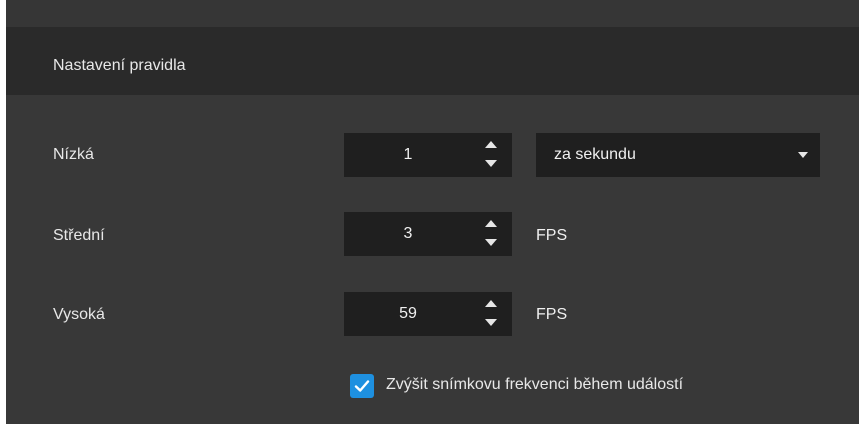  Describe the element at coordinates (492, 234) in the screenshot. I see `medium-fps-spin-buttons` at that location.